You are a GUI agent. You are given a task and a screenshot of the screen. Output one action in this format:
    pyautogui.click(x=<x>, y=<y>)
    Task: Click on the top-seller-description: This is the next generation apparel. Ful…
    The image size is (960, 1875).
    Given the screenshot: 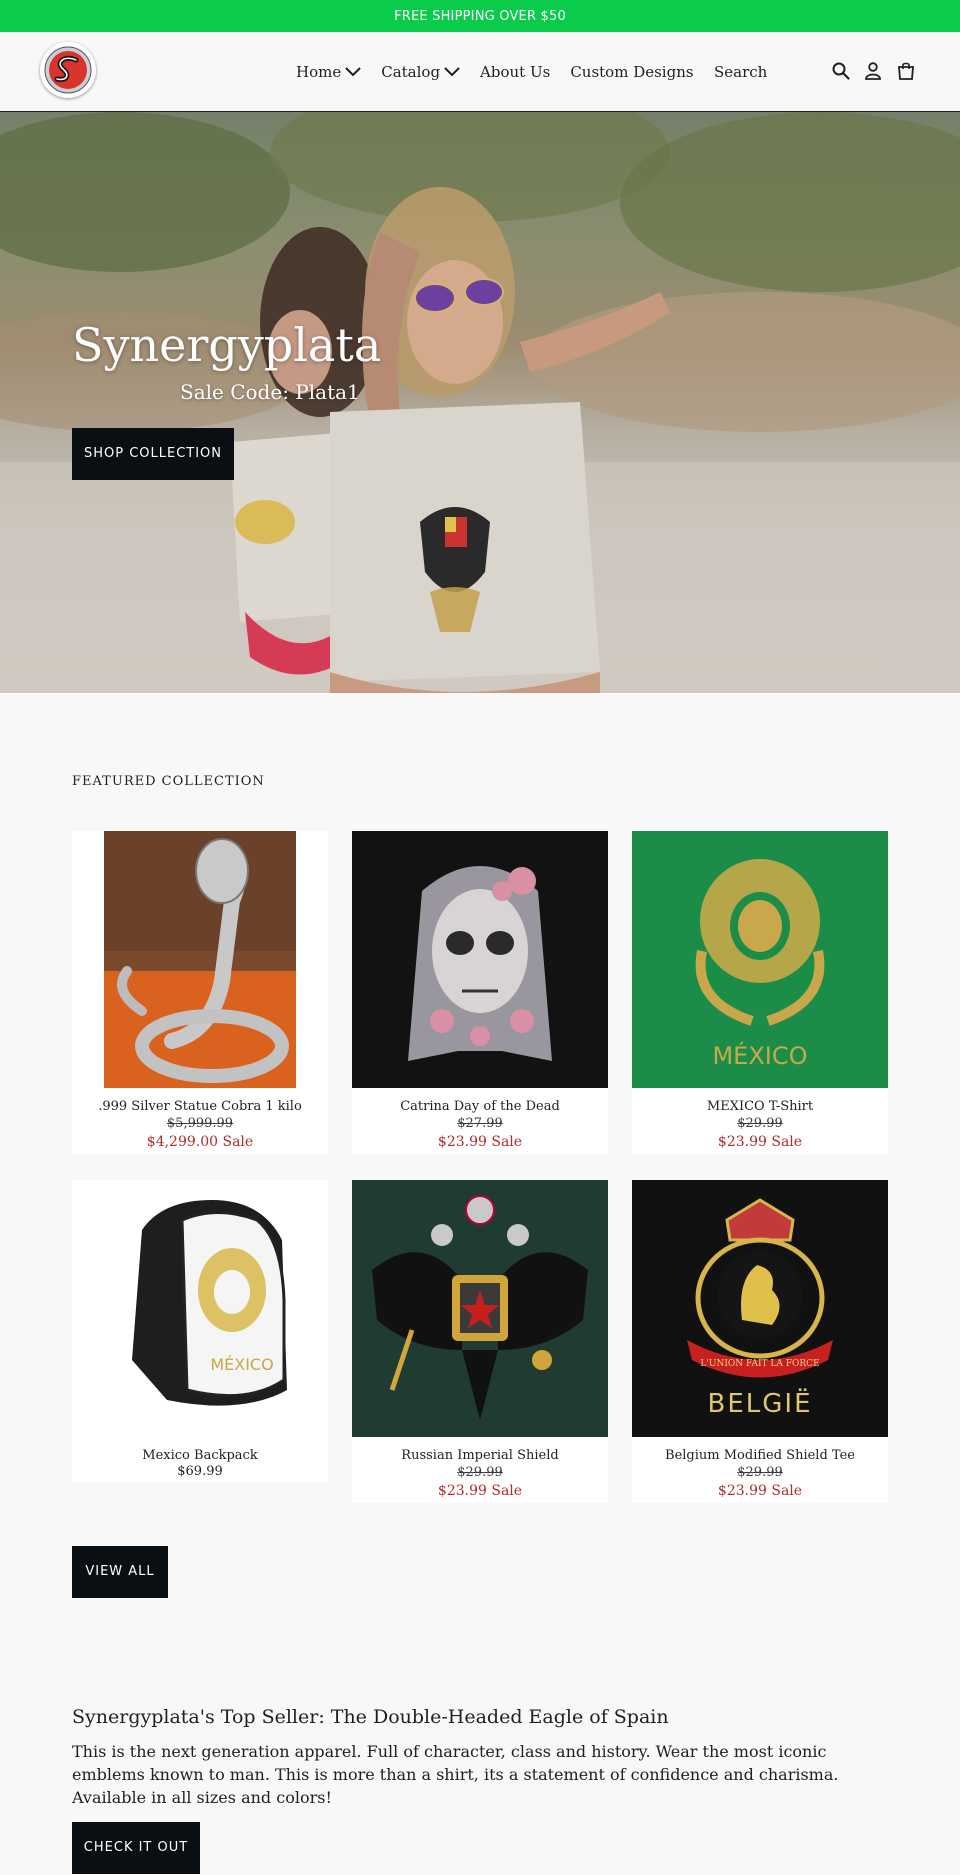 What is the action you would take?
    pyautogui.click(x=455, y=1774)
    